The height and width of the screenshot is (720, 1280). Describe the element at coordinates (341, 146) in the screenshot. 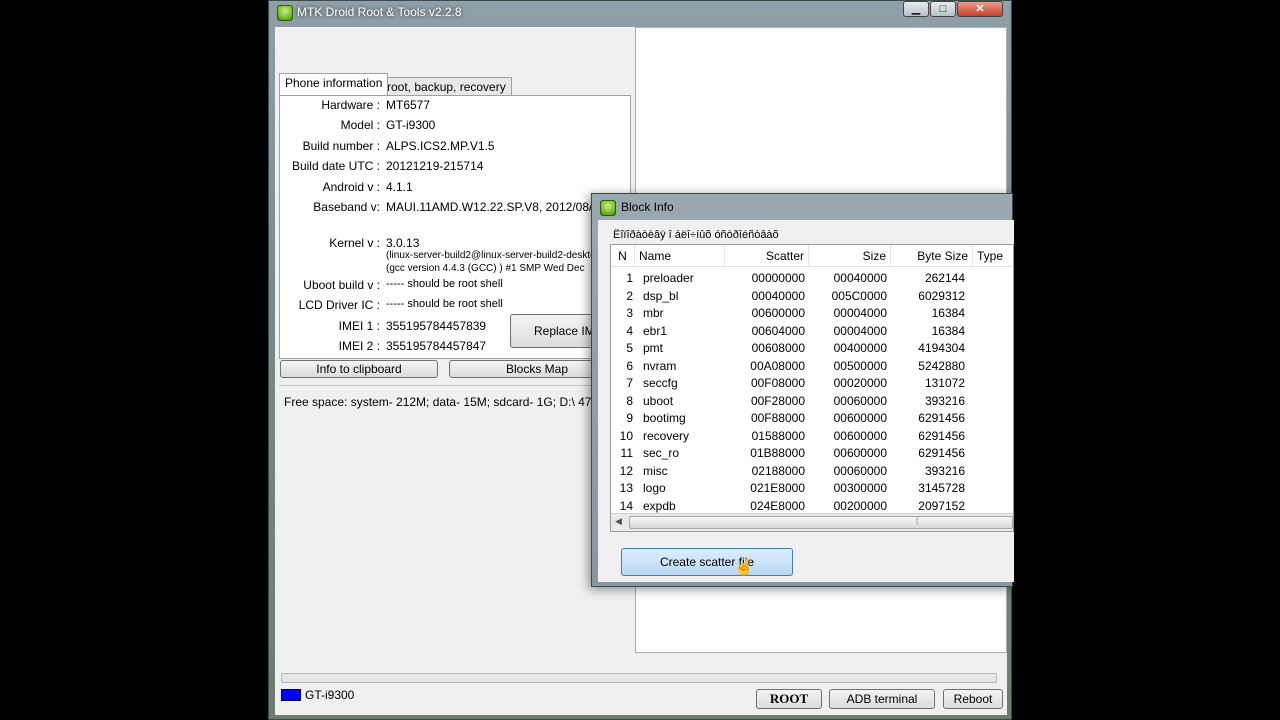

I see `build-number-label: Build number :` at that location.